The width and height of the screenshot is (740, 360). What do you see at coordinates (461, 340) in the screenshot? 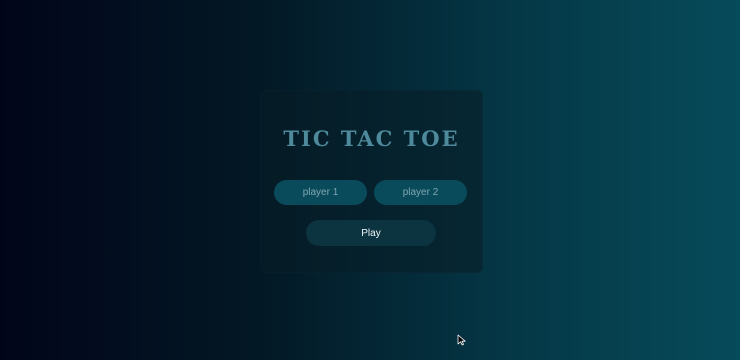
I see `mouse-pointer-icon` at bounding box center [461, 340].